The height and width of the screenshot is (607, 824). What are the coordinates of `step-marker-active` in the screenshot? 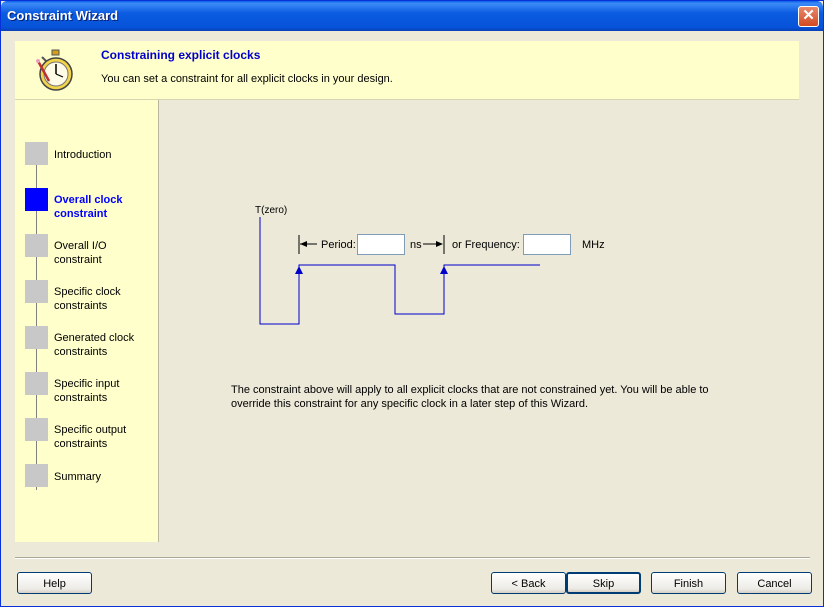 It's located at (36, 199).